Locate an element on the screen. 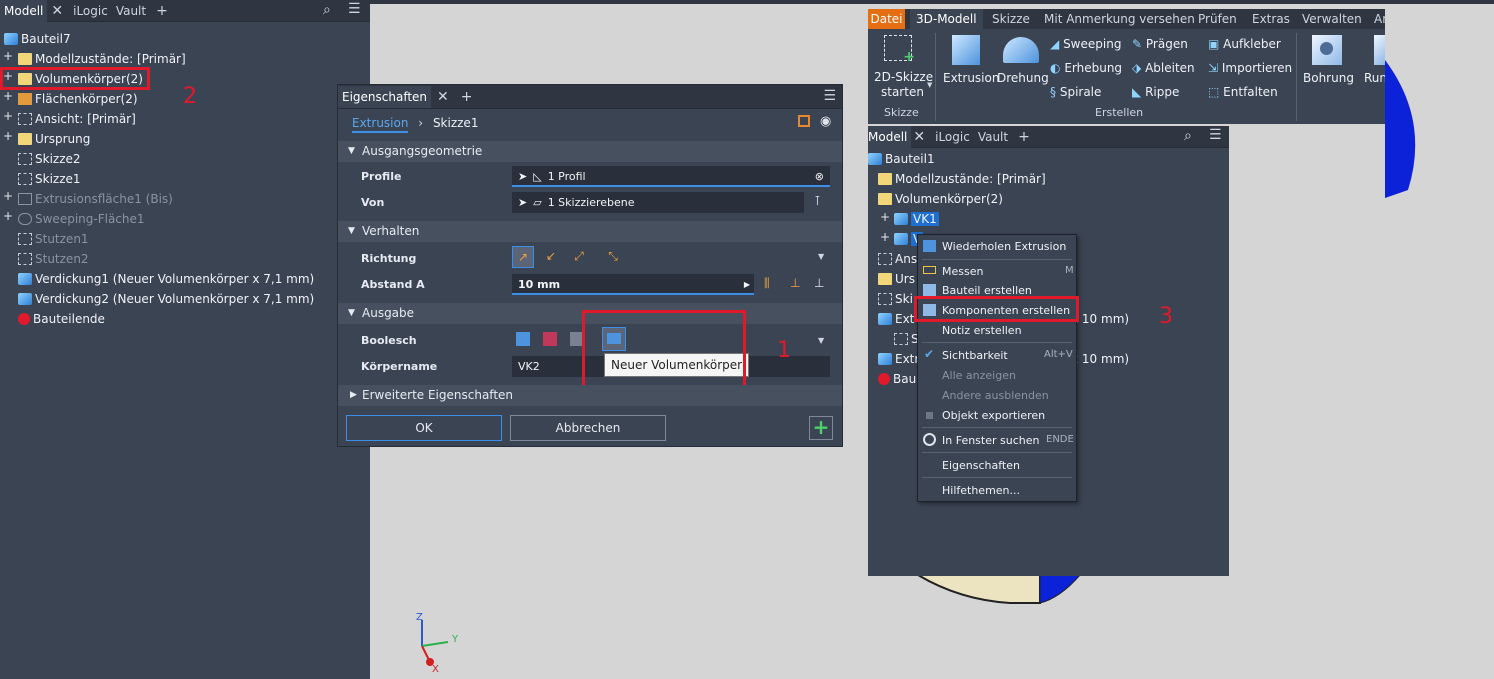 The image size is (1494, 679). tree-item-ursprung: Urs is located at coordinates (896, 279).